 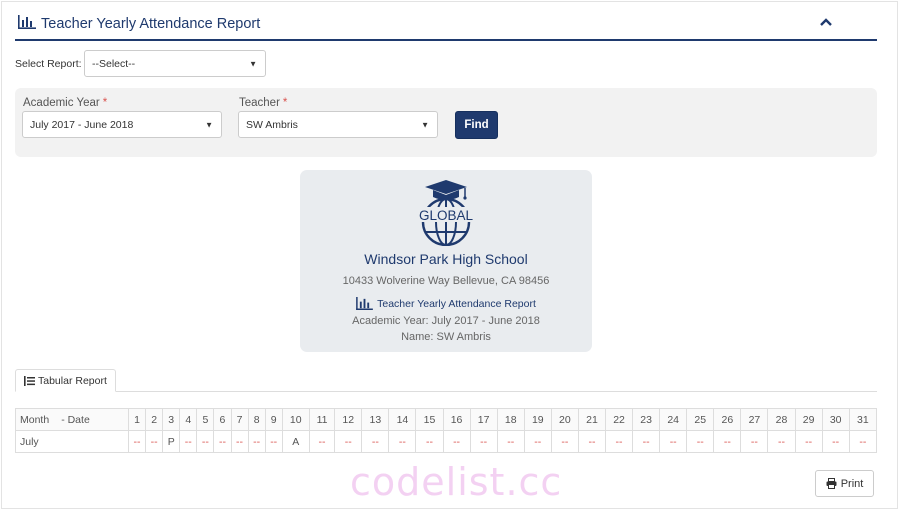 I want to click on day-header: 2, so click(x=154, y=419).